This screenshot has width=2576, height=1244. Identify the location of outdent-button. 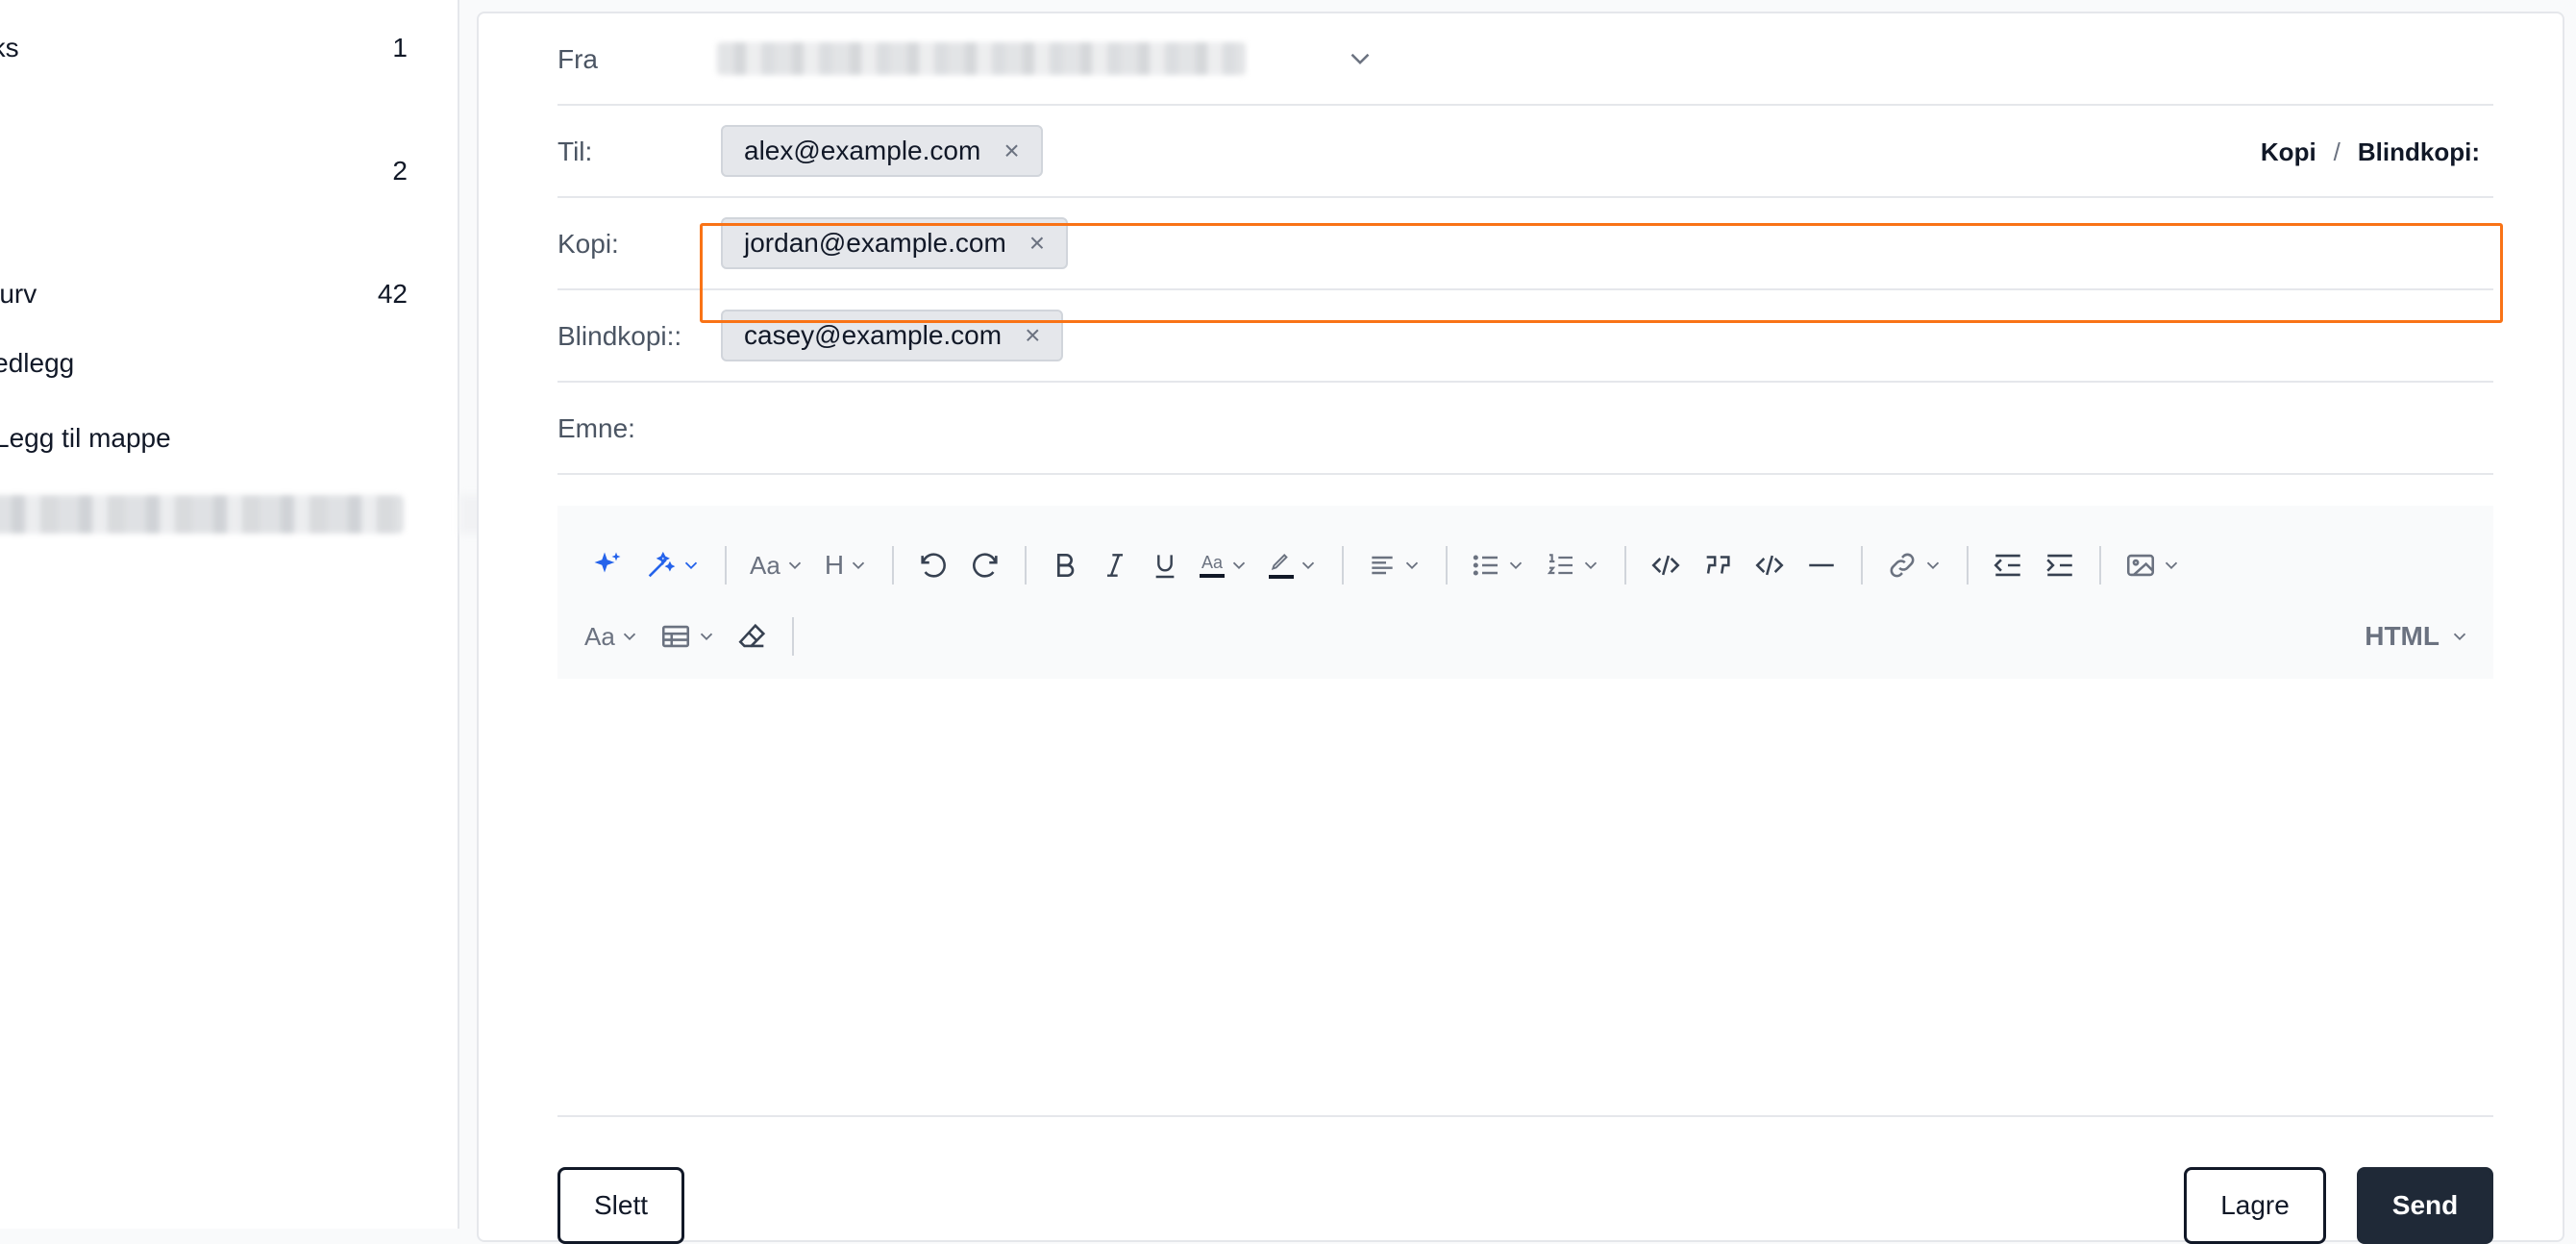
(2008, 565).